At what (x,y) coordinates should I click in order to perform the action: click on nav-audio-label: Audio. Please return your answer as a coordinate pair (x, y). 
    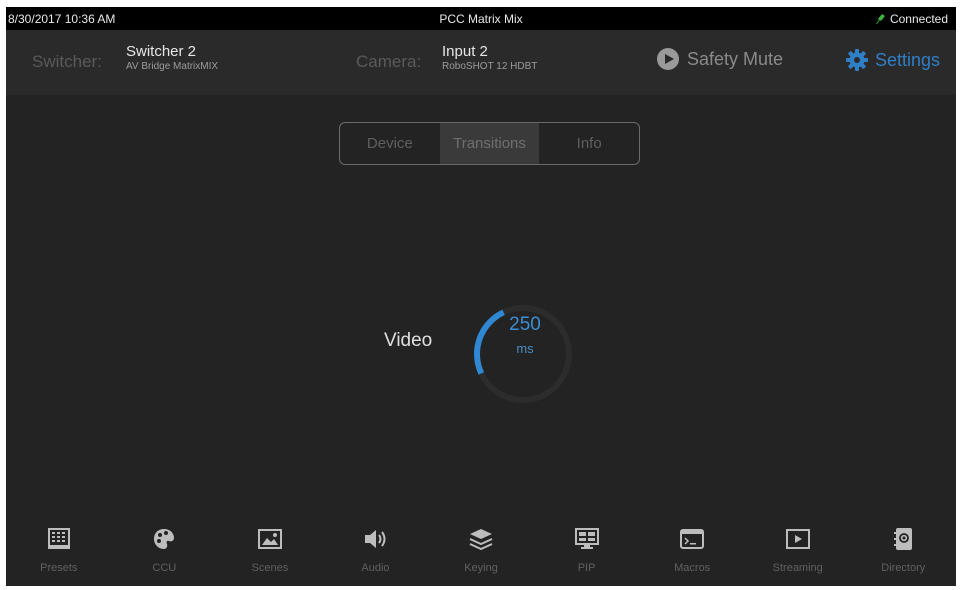
    Looking at the image, I should click on (375, 568).